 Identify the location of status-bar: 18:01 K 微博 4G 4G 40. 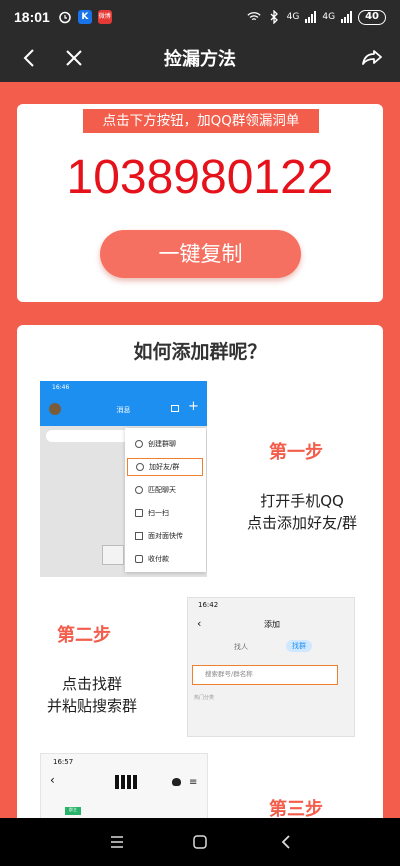
(200, 17).